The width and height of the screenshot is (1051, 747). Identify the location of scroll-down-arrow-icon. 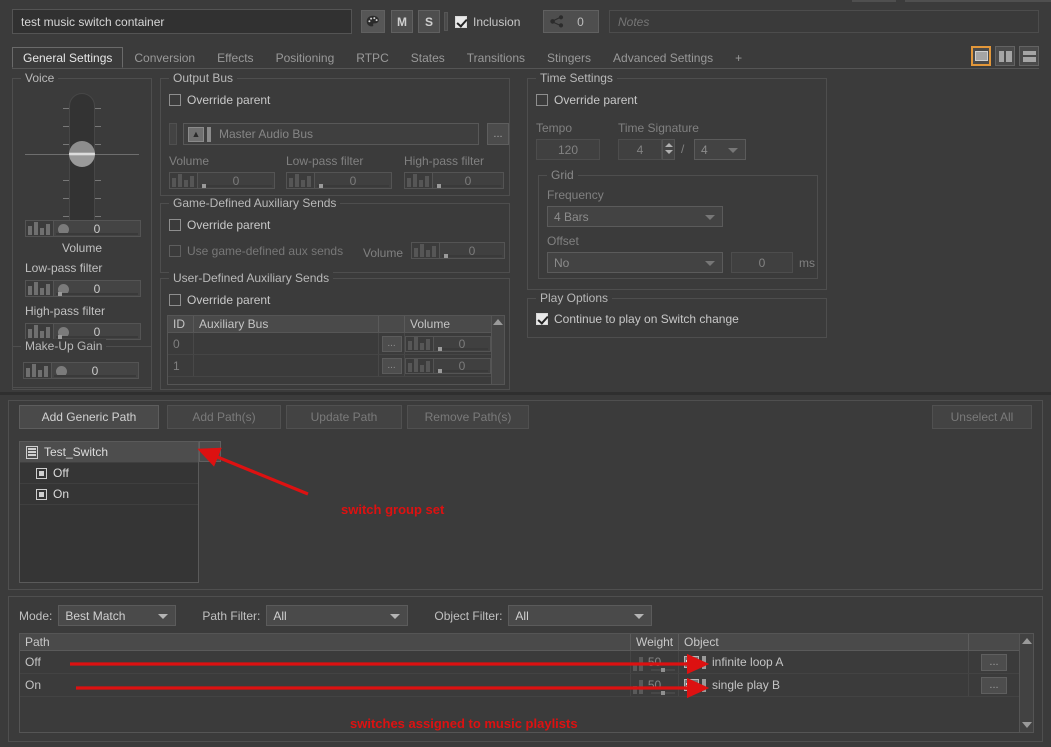
(1027, 725).